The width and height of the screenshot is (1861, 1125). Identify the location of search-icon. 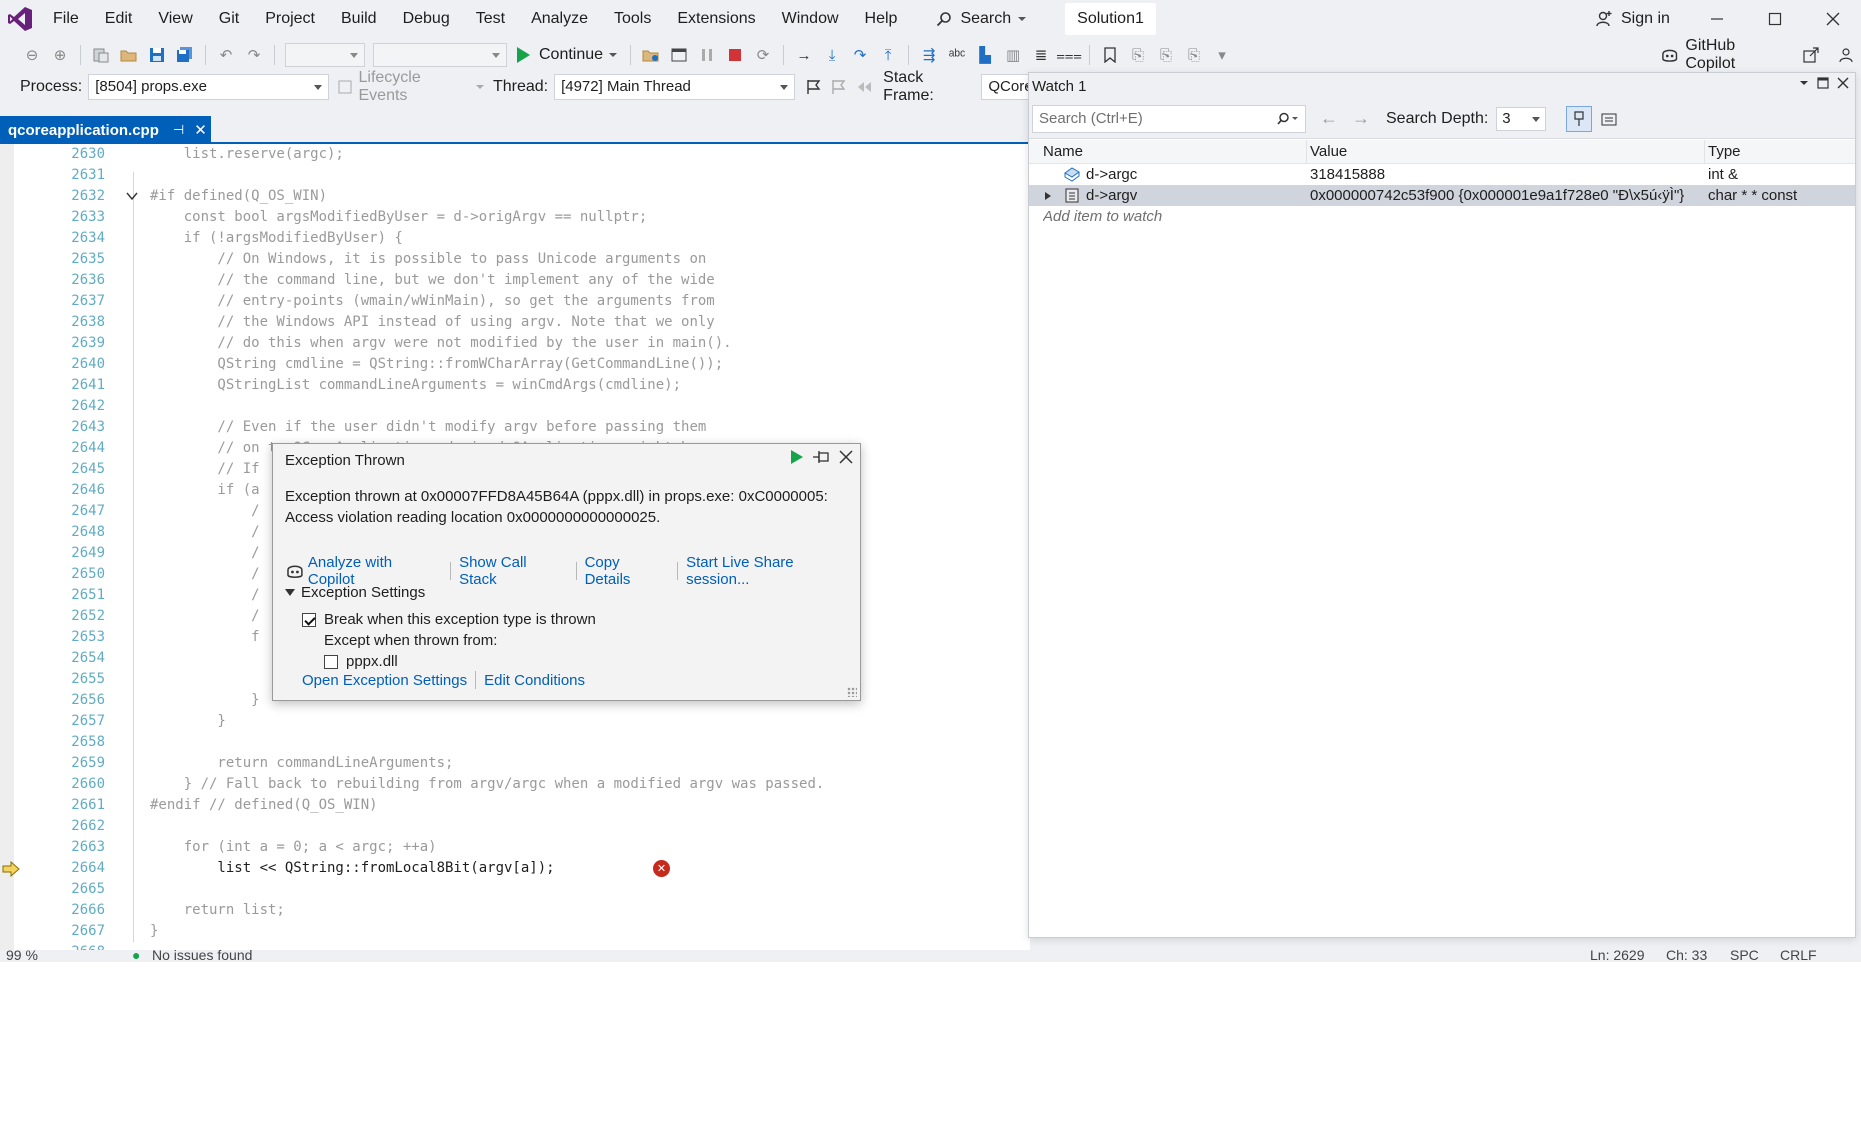
(1288, 119).